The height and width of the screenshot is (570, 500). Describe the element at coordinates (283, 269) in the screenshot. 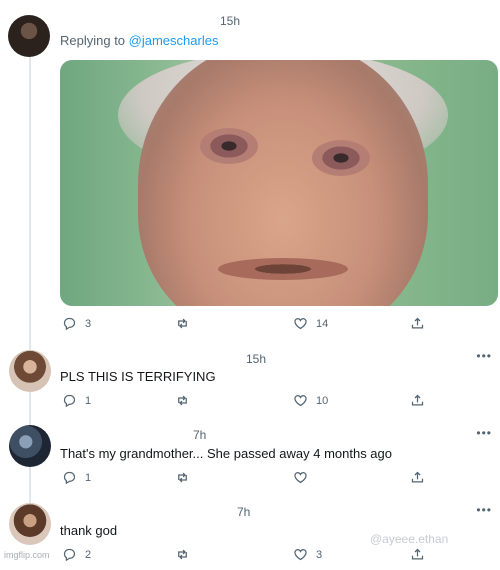

I see `photo-mouth` at that location.